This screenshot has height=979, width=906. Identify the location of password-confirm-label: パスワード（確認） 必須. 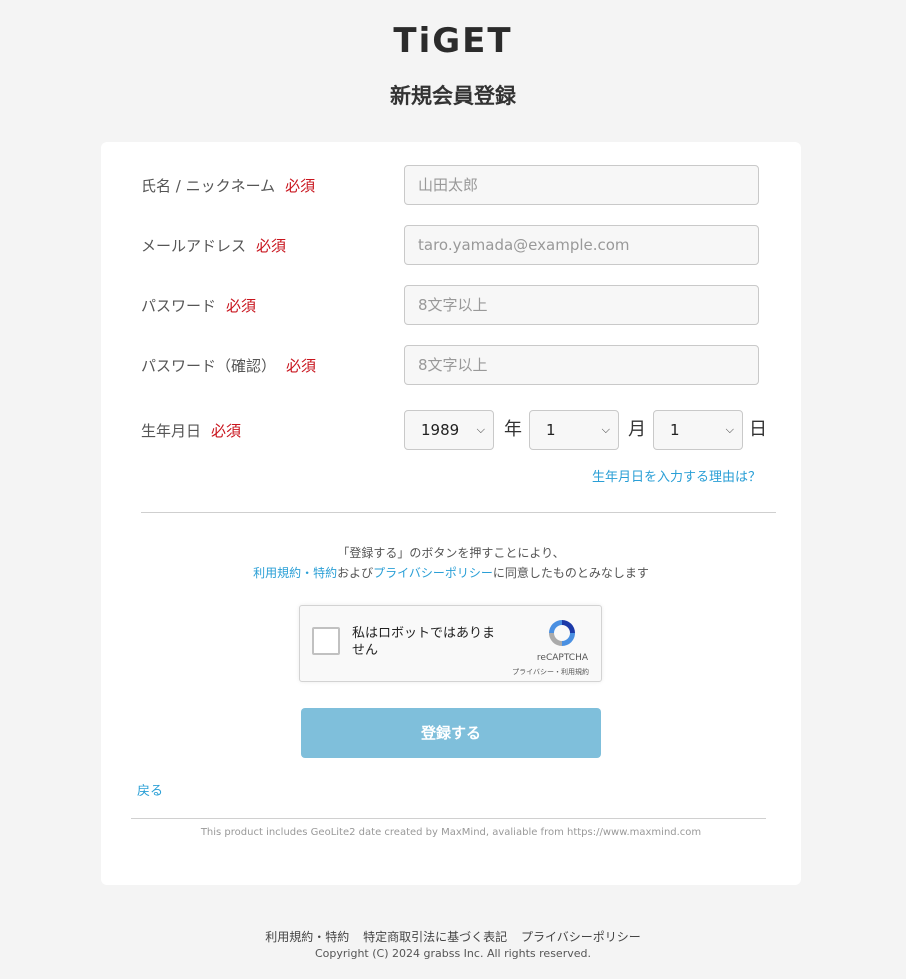
(229, 366).